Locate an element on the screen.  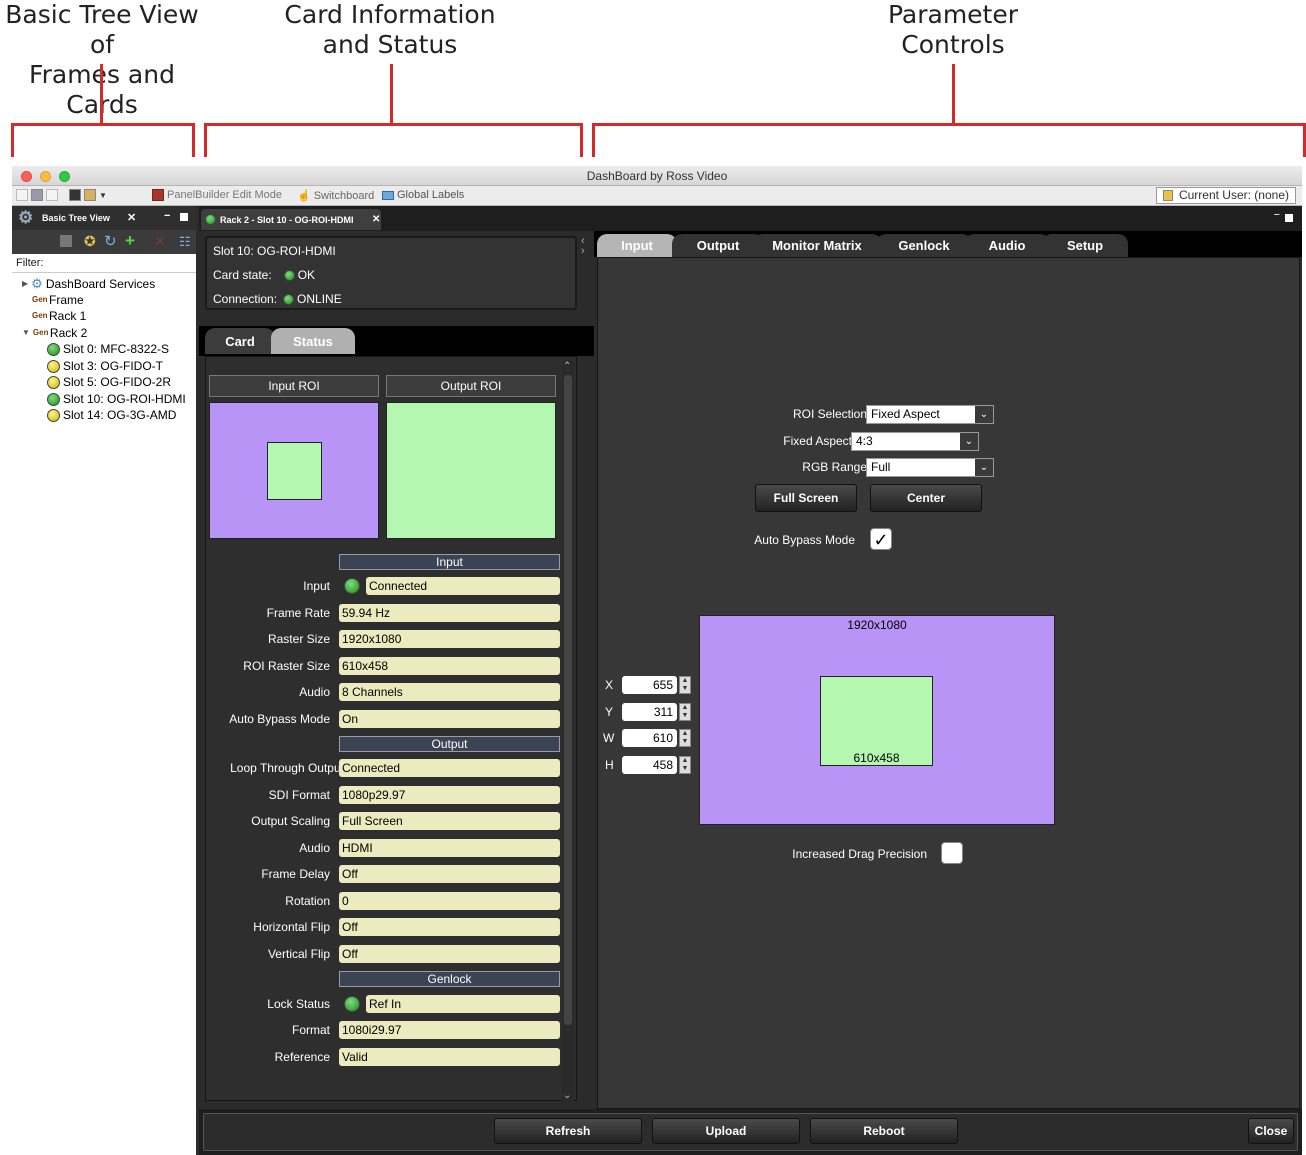
roi-editor: 1920x1080 610x458 is located at coordinates (877, 720).